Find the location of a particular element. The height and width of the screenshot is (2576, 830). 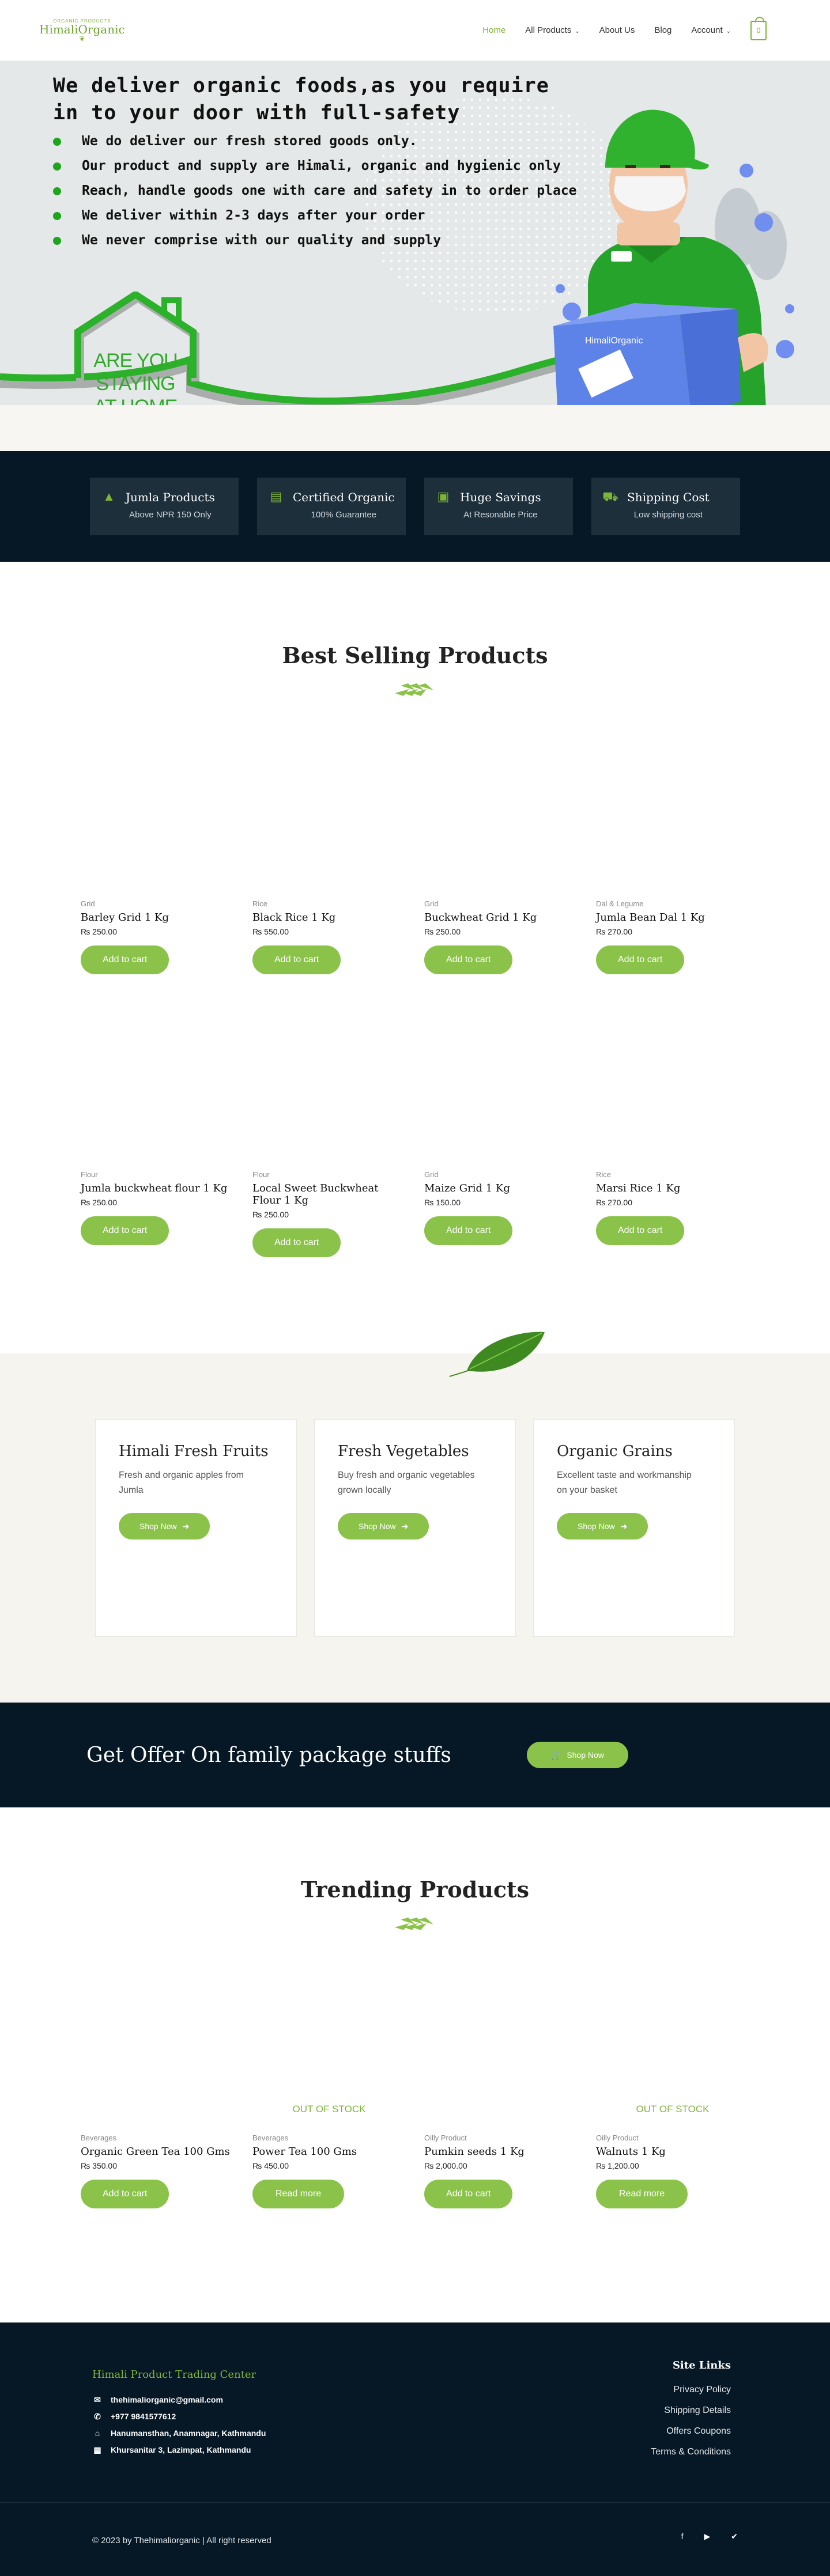

logo-text: HimaliOrganic is located at coordinates (82, 29).